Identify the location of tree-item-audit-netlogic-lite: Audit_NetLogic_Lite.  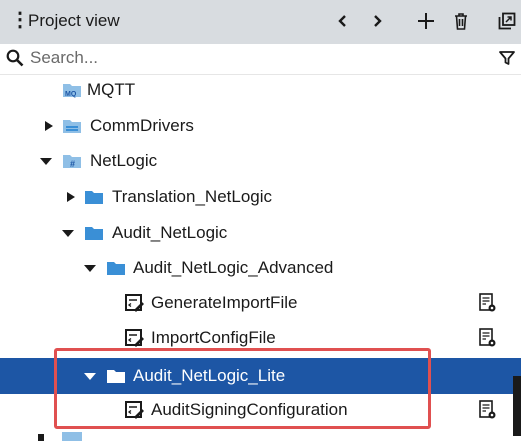
(260, 376).